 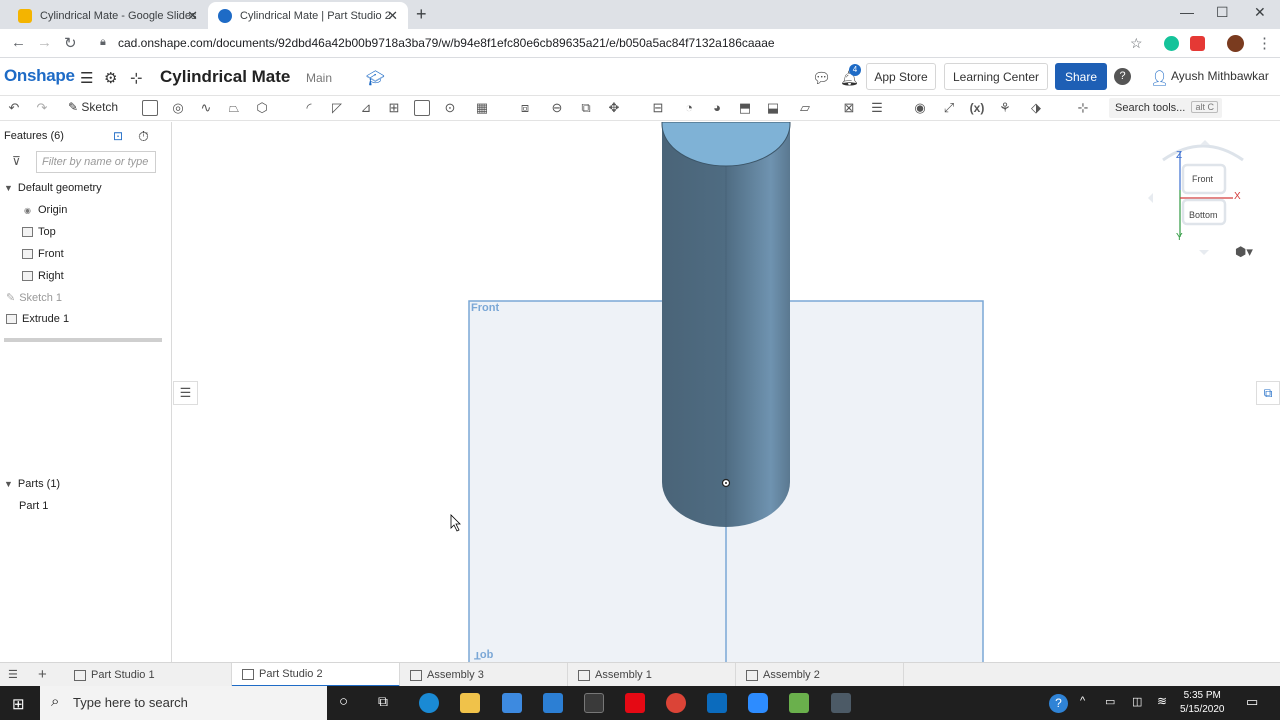 What do you see at coordinates (18, 42) in the screenshot?
I see `back-icon: ←` at bounding box center [18, 42].